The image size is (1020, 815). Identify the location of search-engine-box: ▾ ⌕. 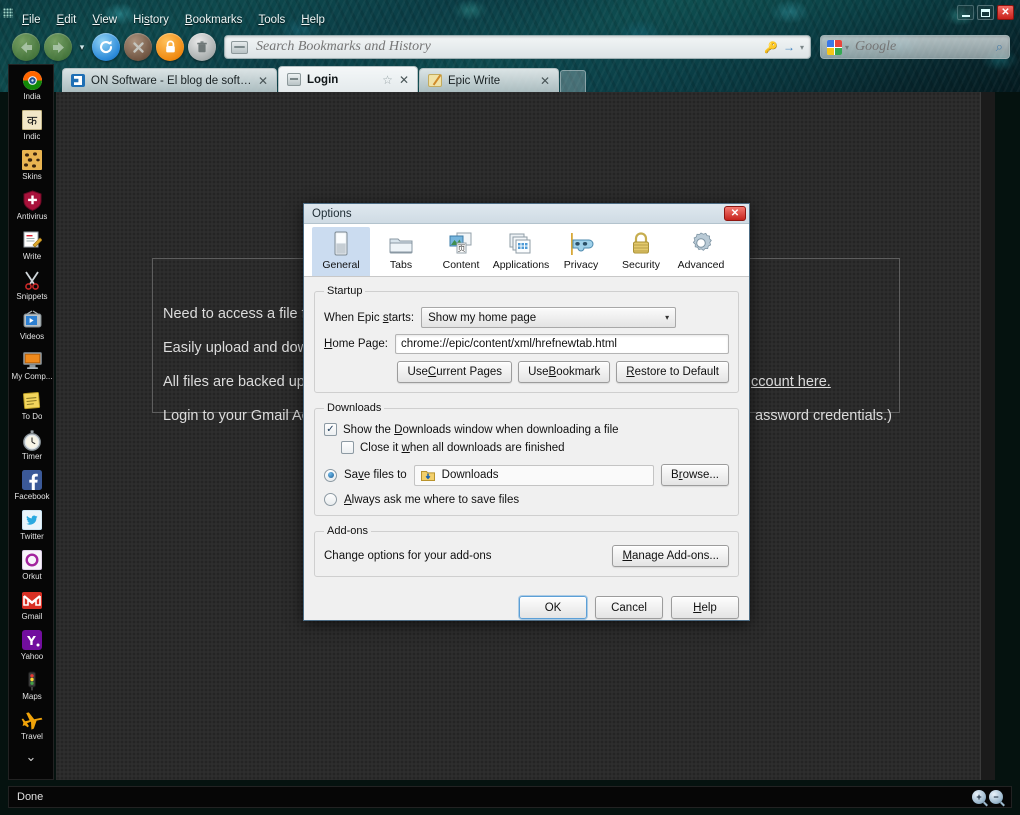
(915, 47).